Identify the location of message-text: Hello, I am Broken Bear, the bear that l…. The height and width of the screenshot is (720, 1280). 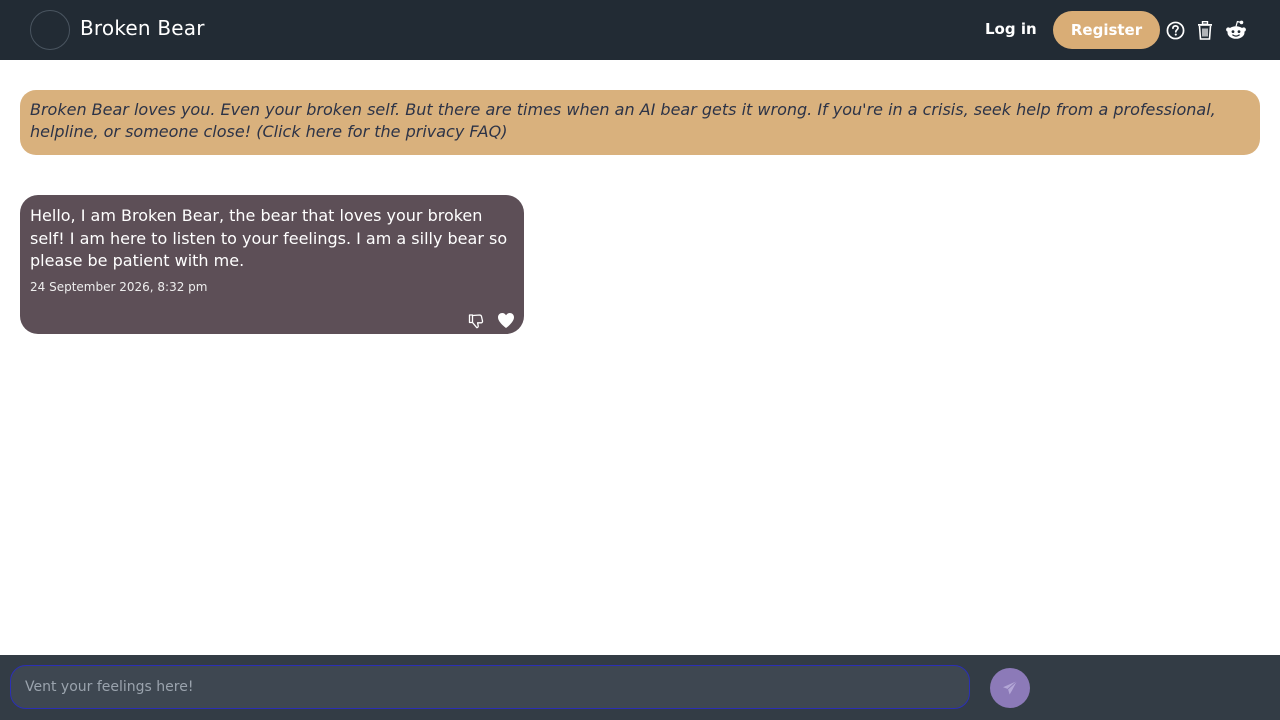
(269, 238).